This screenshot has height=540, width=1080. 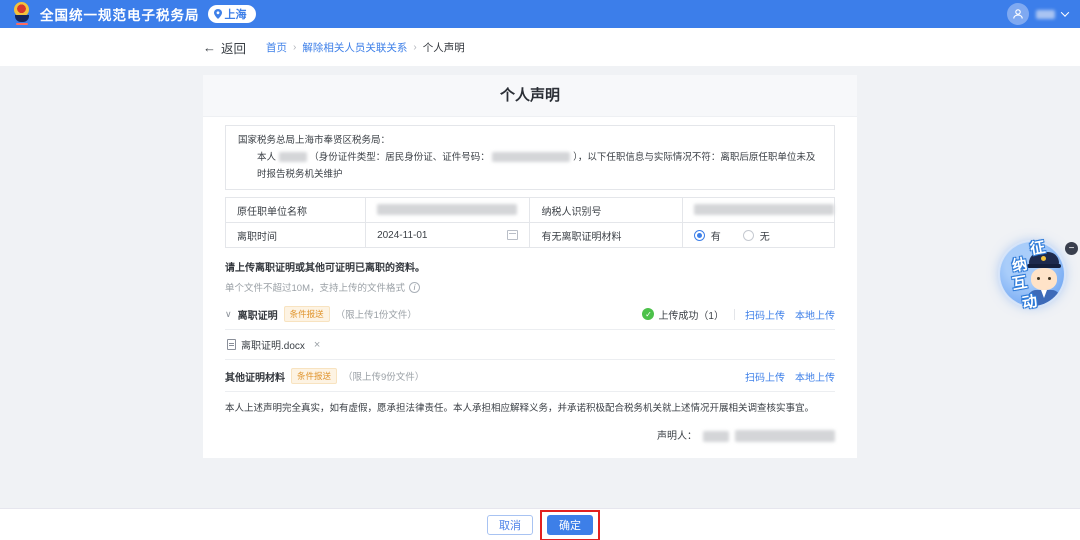 What do you see at coordinates (22, 14) in the screenshot?
I see `tax-bureau-emblem-logo` at bounding box center [22, 14].